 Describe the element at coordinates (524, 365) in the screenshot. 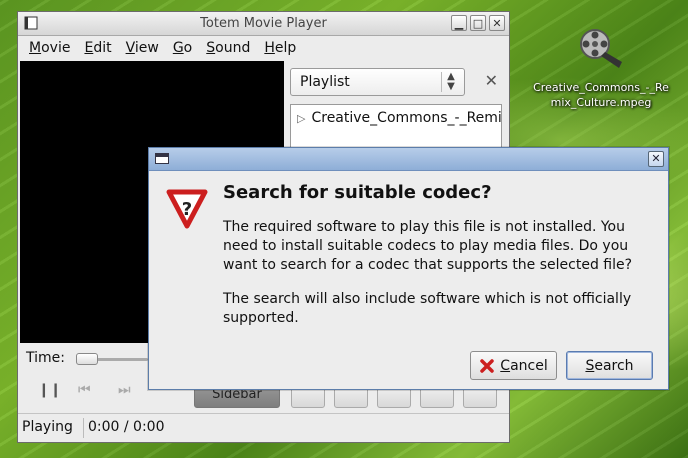

I see `cancel-label: Cancel` at that location.